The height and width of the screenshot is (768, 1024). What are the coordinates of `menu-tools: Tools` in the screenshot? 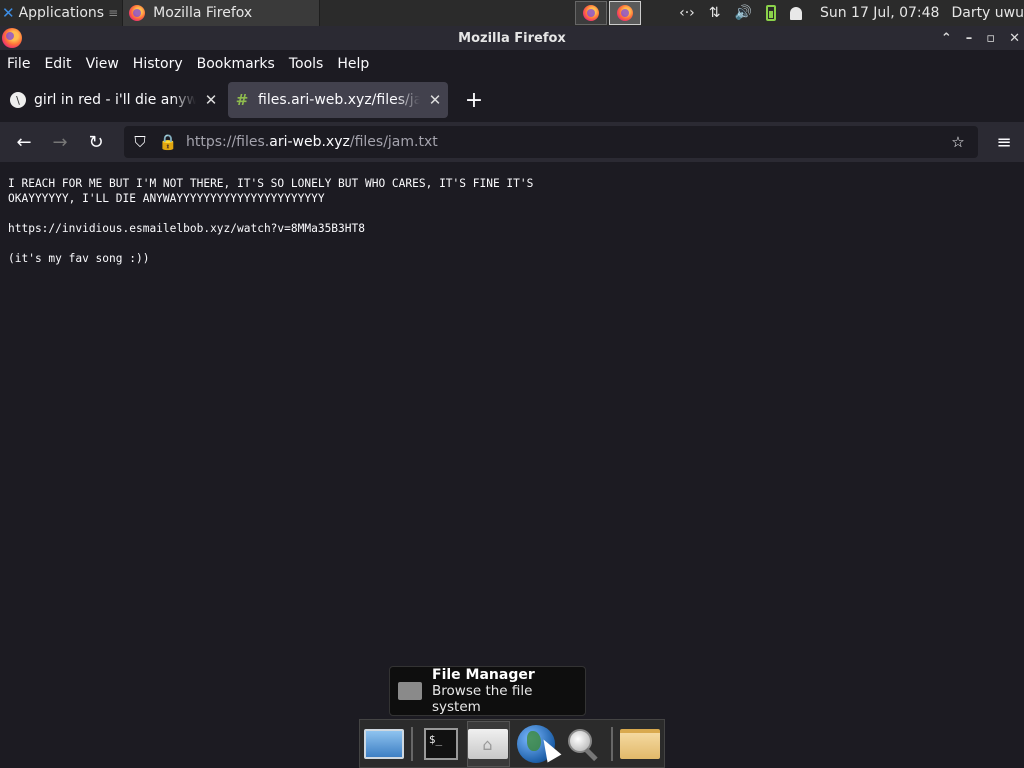 It's located at (306, 64).